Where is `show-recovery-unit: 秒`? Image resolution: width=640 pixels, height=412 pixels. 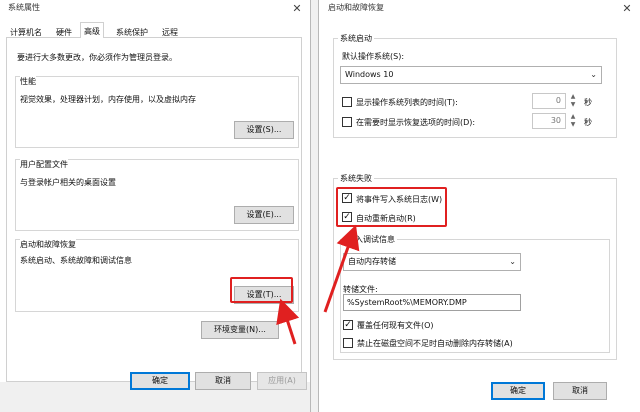 show-recovery-unit: 秒 is located at coordinates (588, 122).